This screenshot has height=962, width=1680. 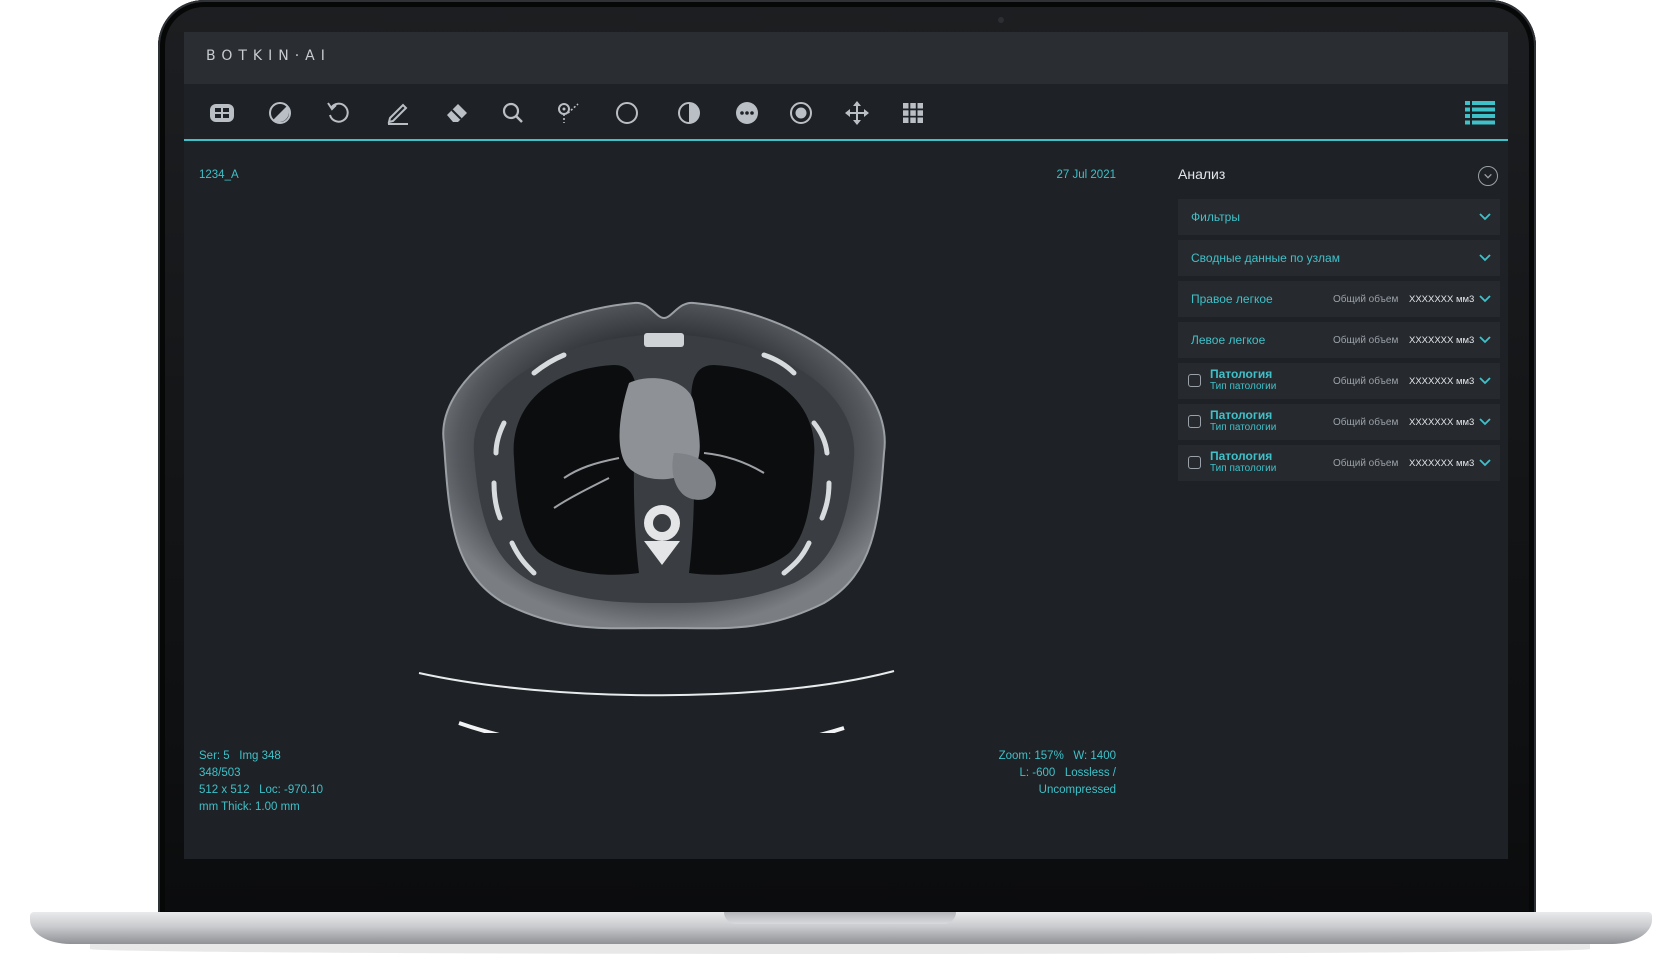 What do you see at coordinates (1265, 258) in the screenshot?
I see `row-label: Сводные данные по узлам` at bounding box center [1265, 258].